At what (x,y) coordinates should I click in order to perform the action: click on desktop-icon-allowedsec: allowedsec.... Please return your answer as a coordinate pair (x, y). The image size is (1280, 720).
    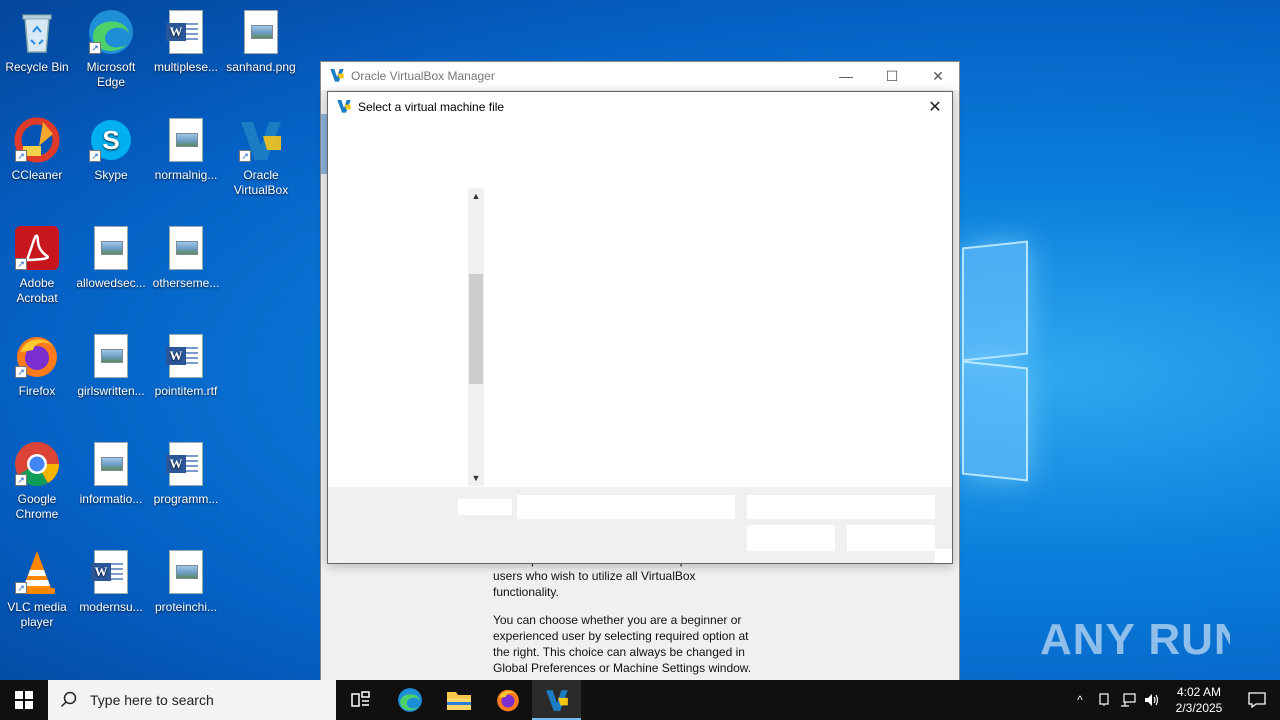
    Looking at the image, I should click on (111, 257).